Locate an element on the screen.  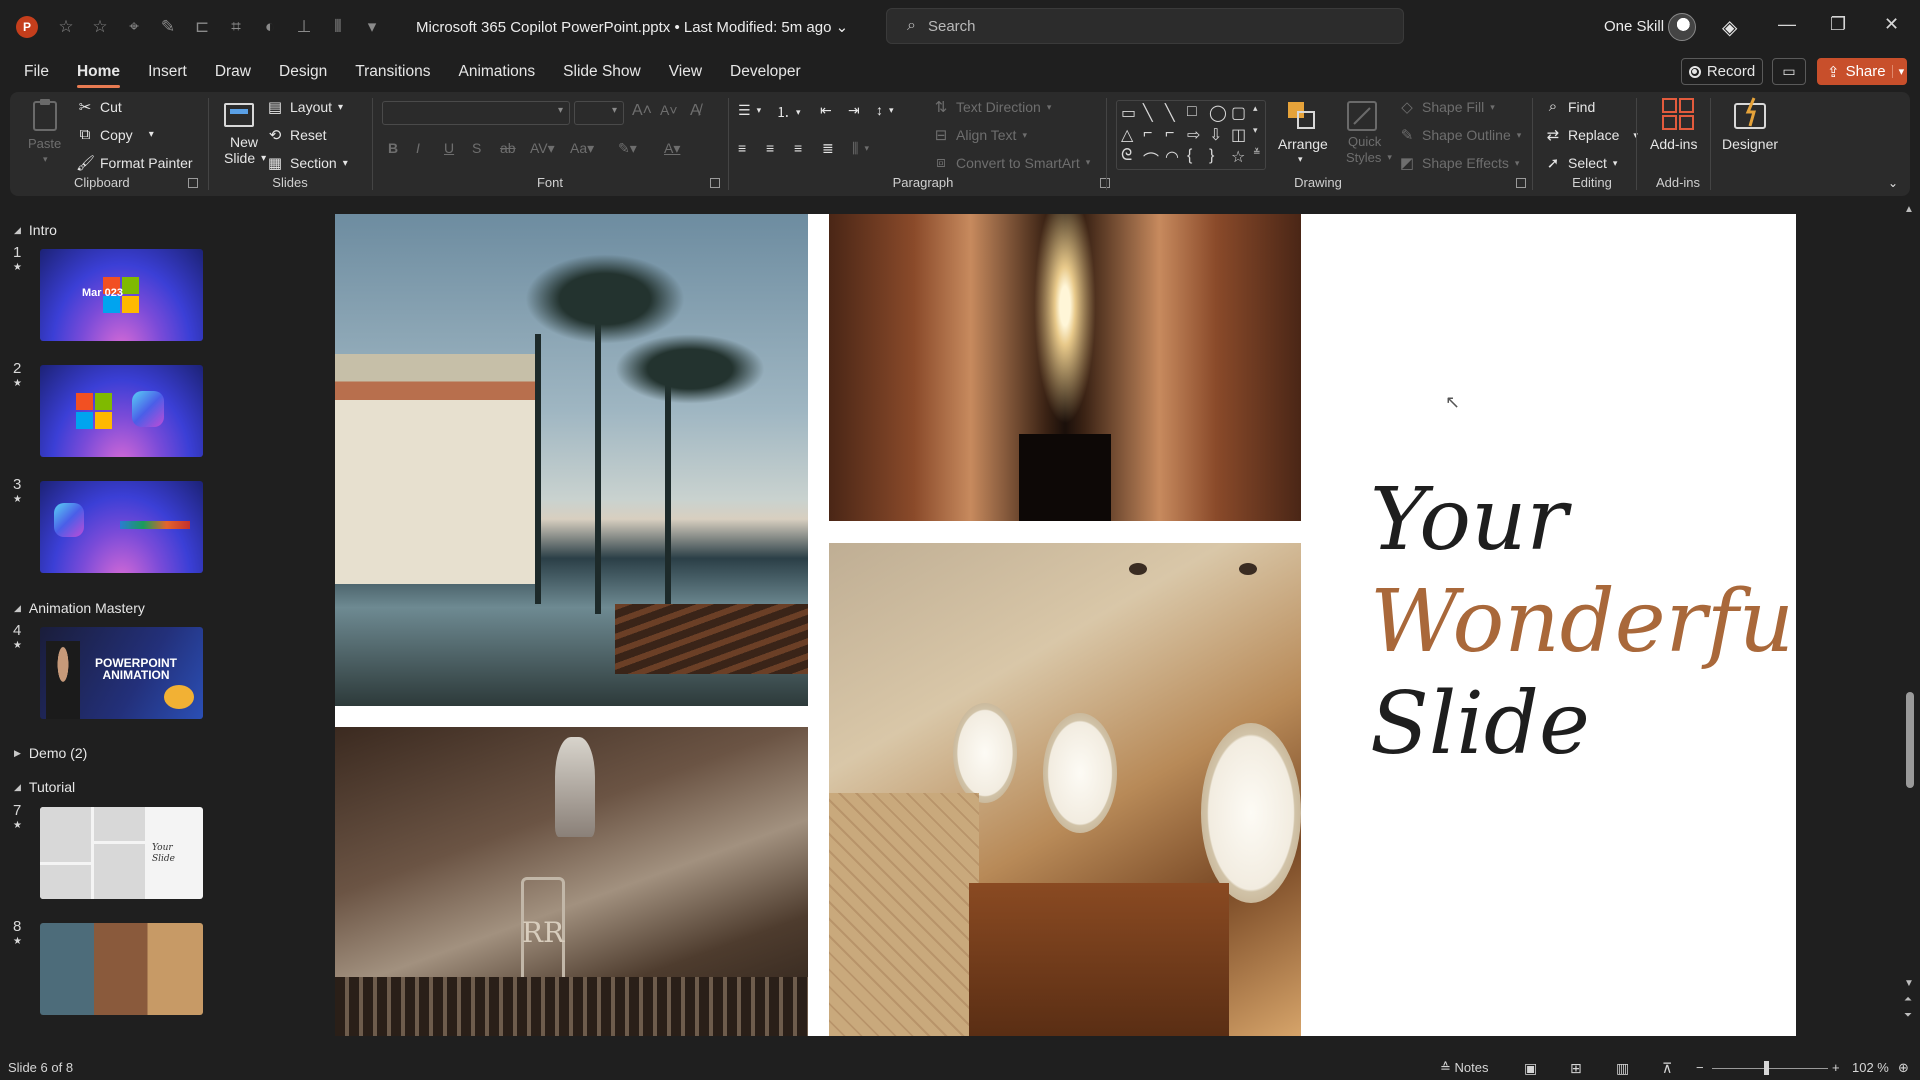
right-brace-shape-icon: } is located at coordinates (1211, 156).